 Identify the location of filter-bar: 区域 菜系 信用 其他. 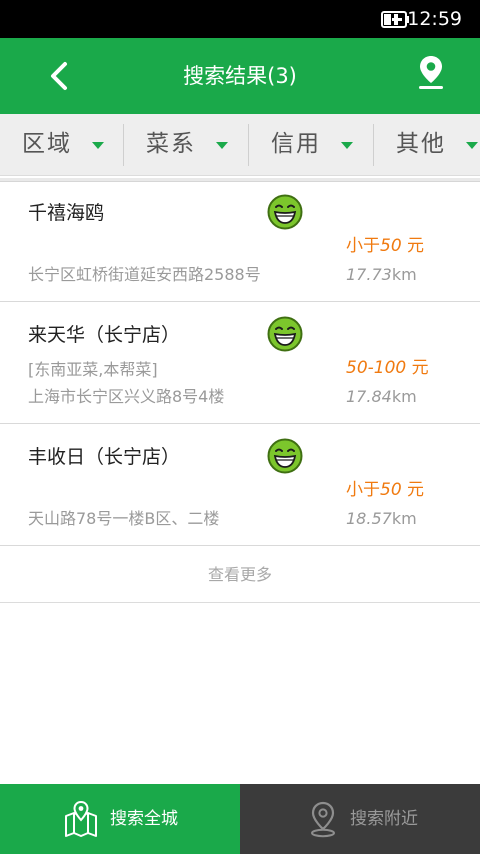
(240, 145).